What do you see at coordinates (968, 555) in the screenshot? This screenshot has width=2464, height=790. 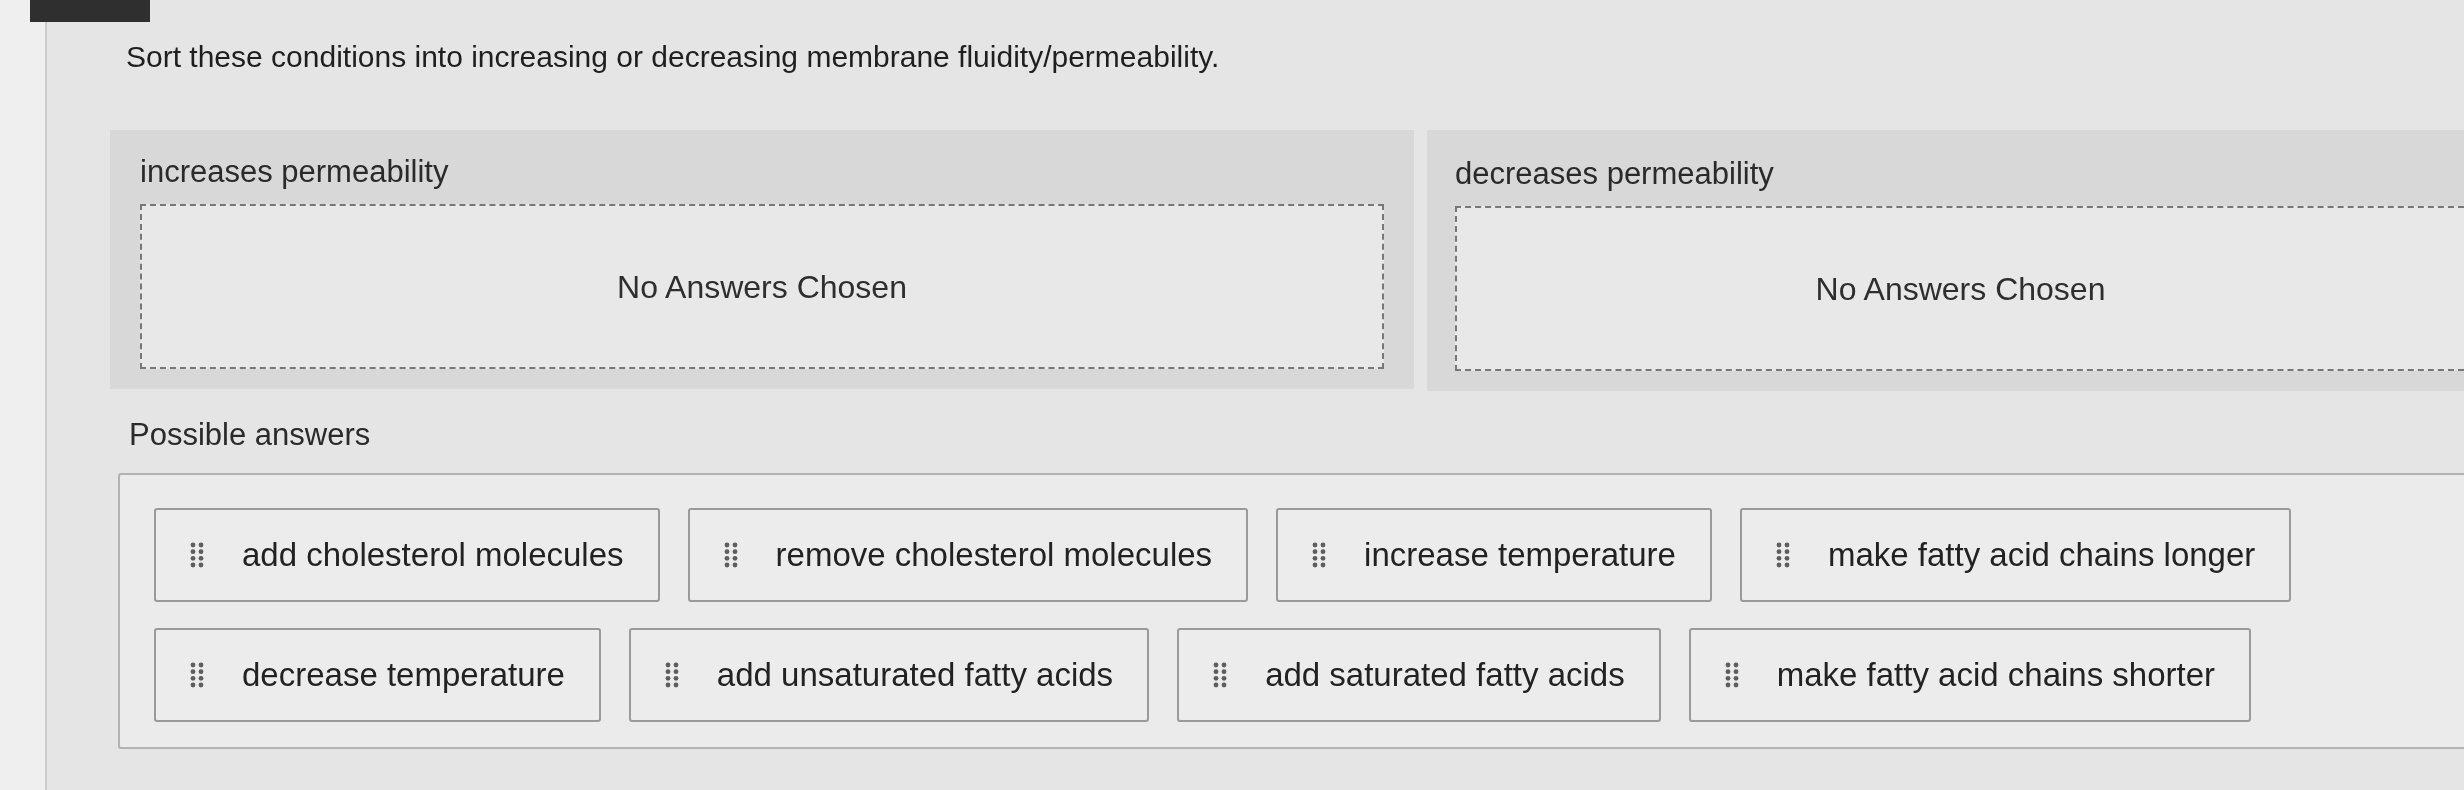 I see `answer-chip: remove cholesterol molecules` at bounding box center [968, 555].